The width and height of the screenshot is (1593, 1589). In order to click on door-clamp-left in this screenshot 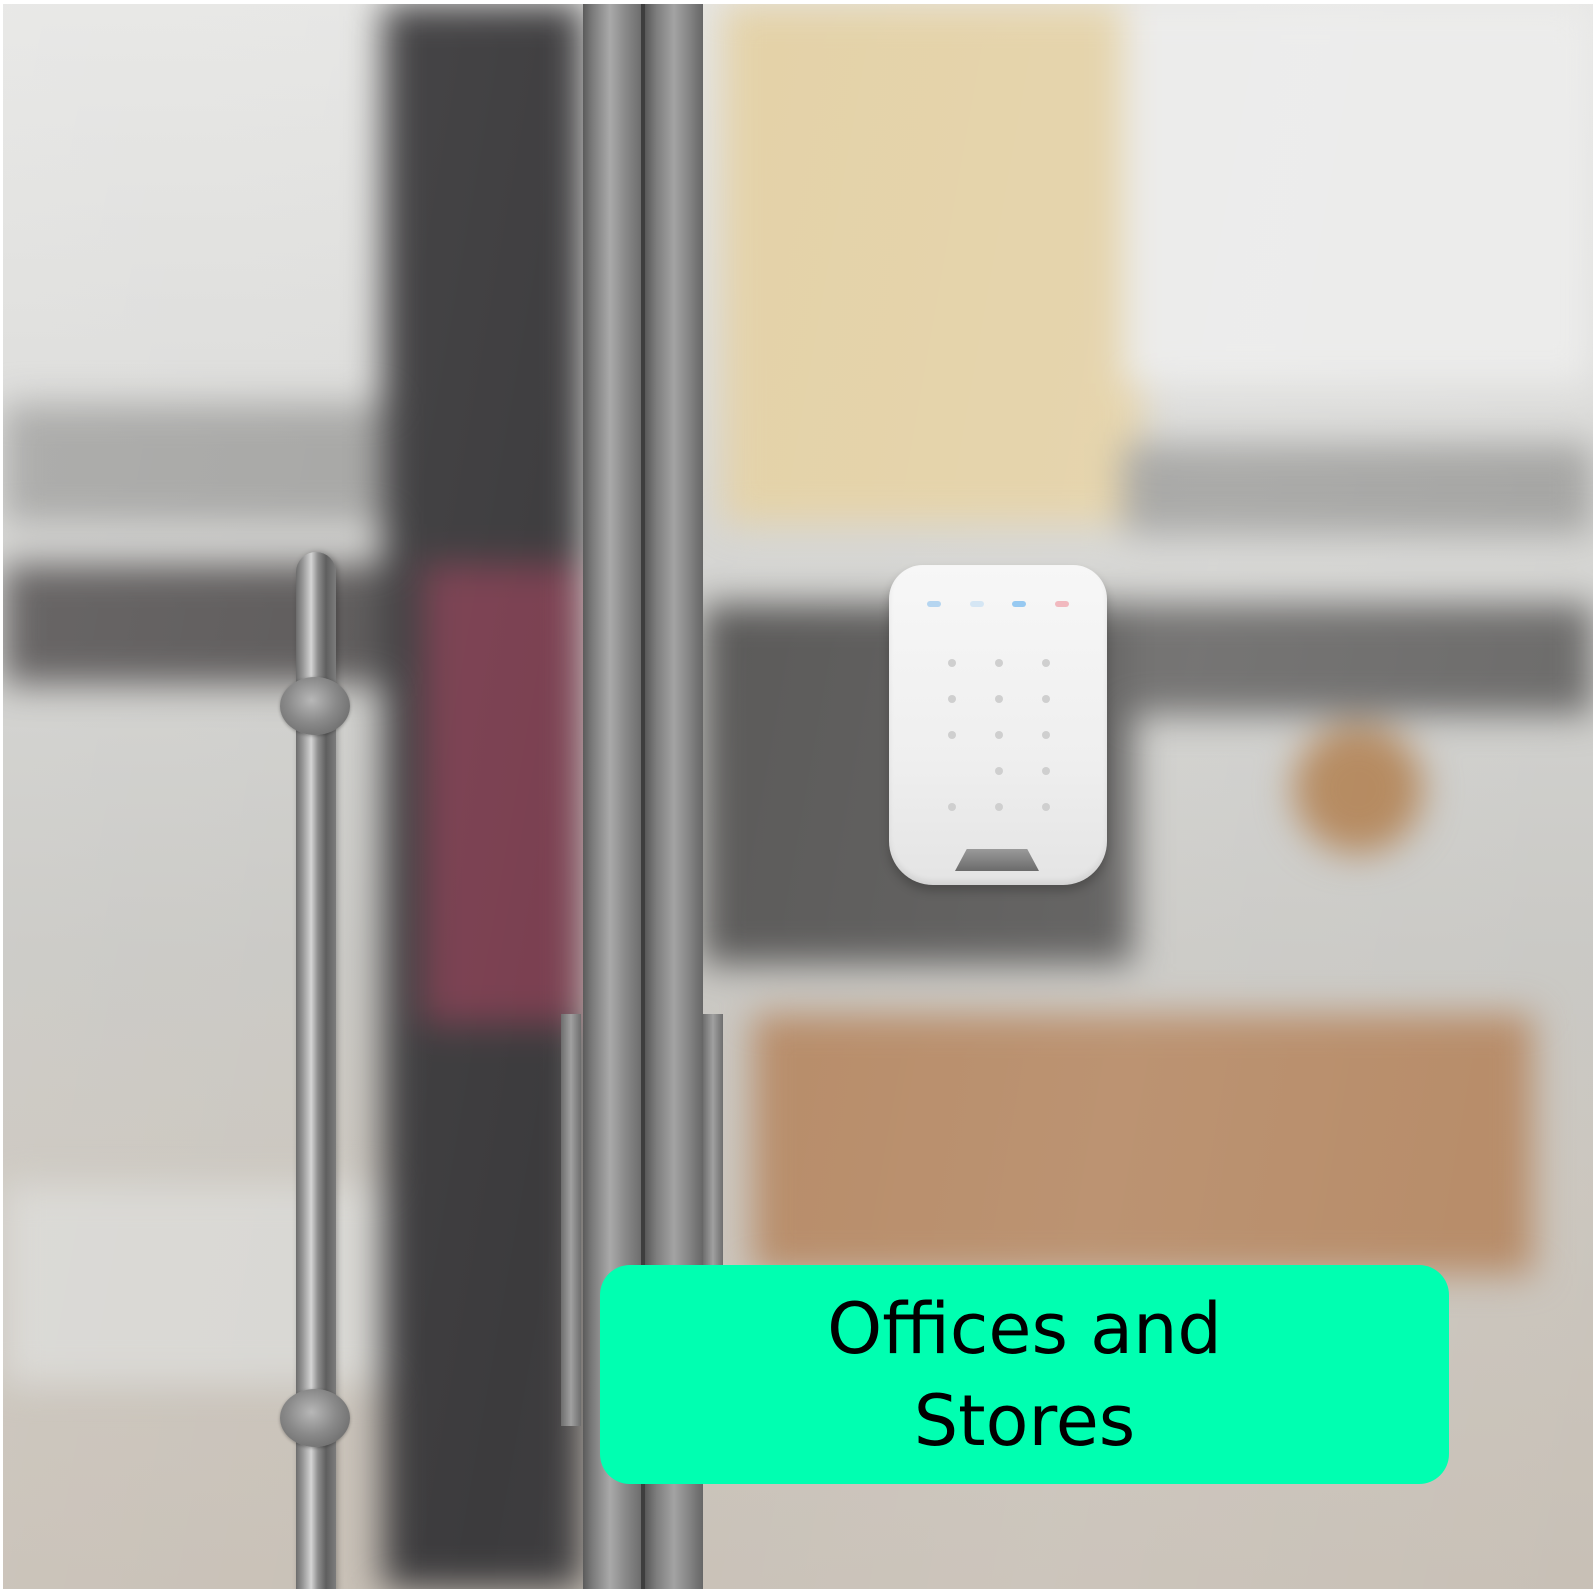, I will do `click(571, 1220)`.